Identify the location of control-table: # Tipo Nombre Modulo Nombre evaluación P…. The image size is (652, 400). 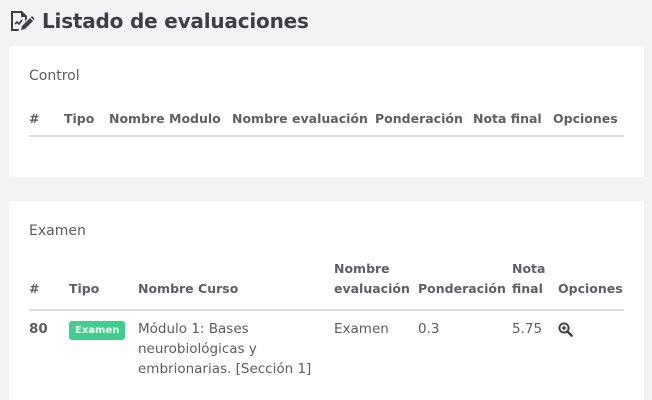
(326, 120).